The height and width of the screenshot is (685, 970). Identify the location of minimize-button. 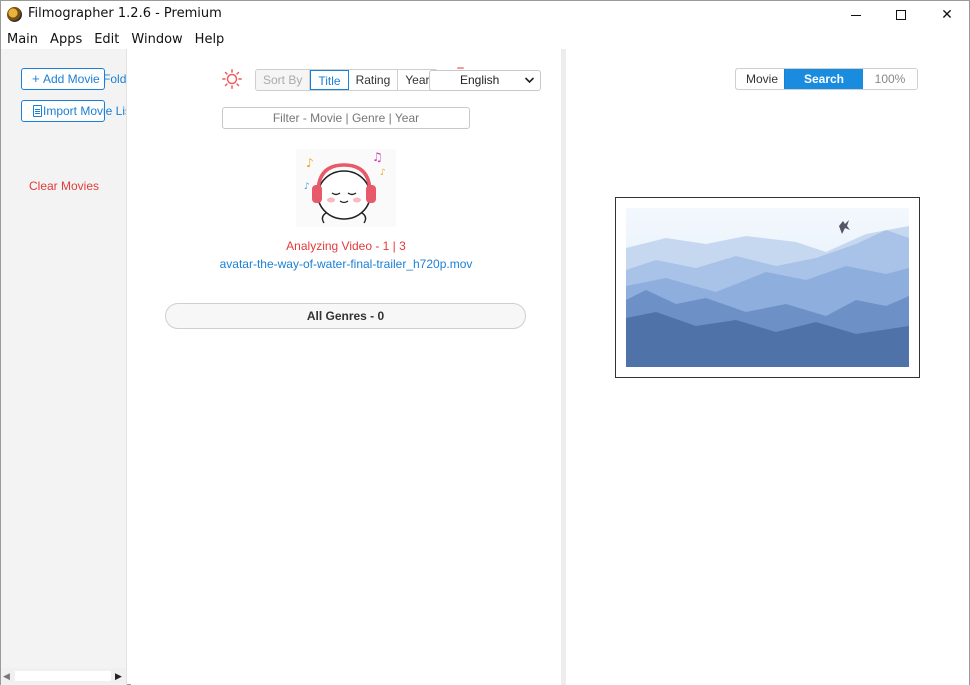
(856, 15).